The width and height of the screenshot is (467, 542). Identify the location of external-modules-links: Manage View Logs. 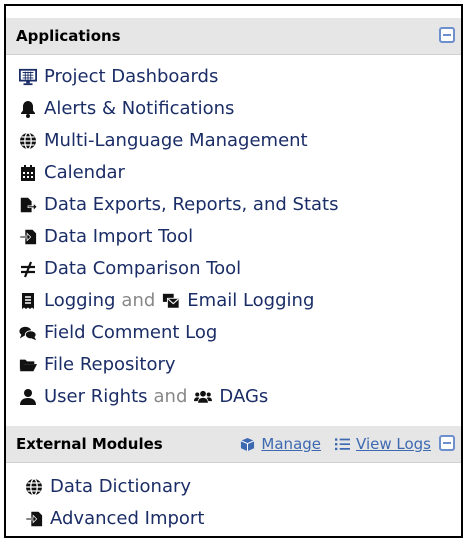
(335, 444).